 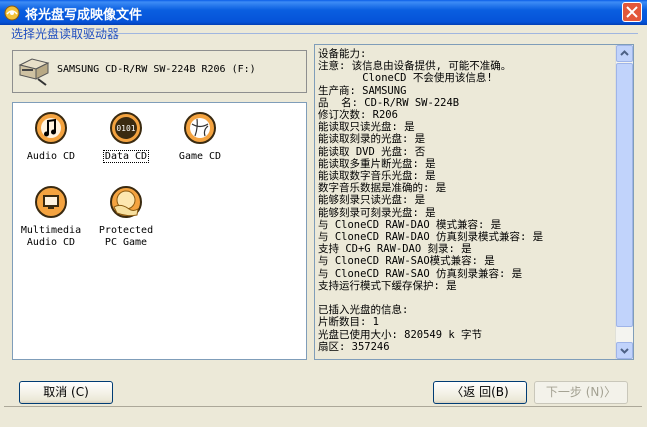 I want to click on cd-type-label: Multimedia Audio CD, so click(x=51, y=236).